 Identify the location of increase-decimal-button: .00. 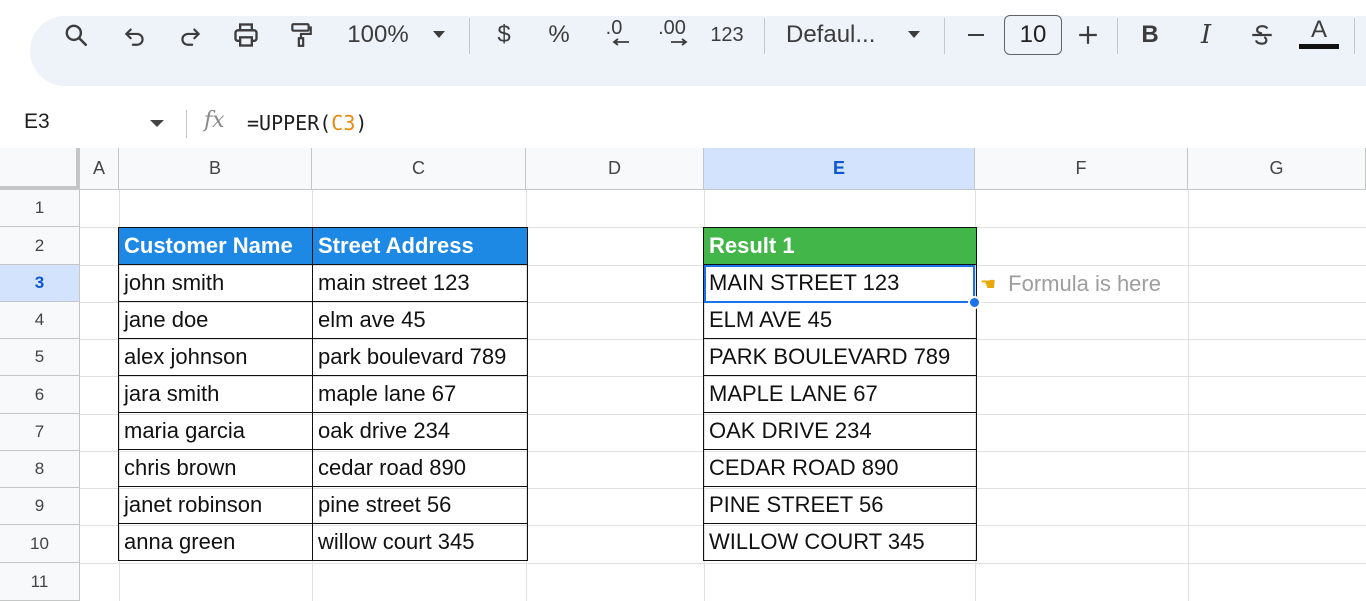
(672, 35).